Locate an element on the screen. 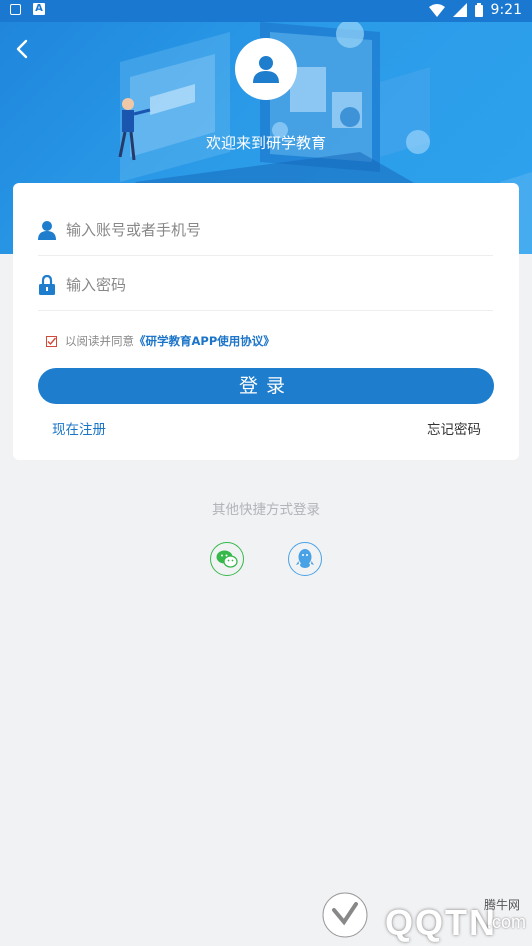 The image size is (532, 946). welcome-text: 欢迎来到研学教育 is located at coordinates (265, 143).